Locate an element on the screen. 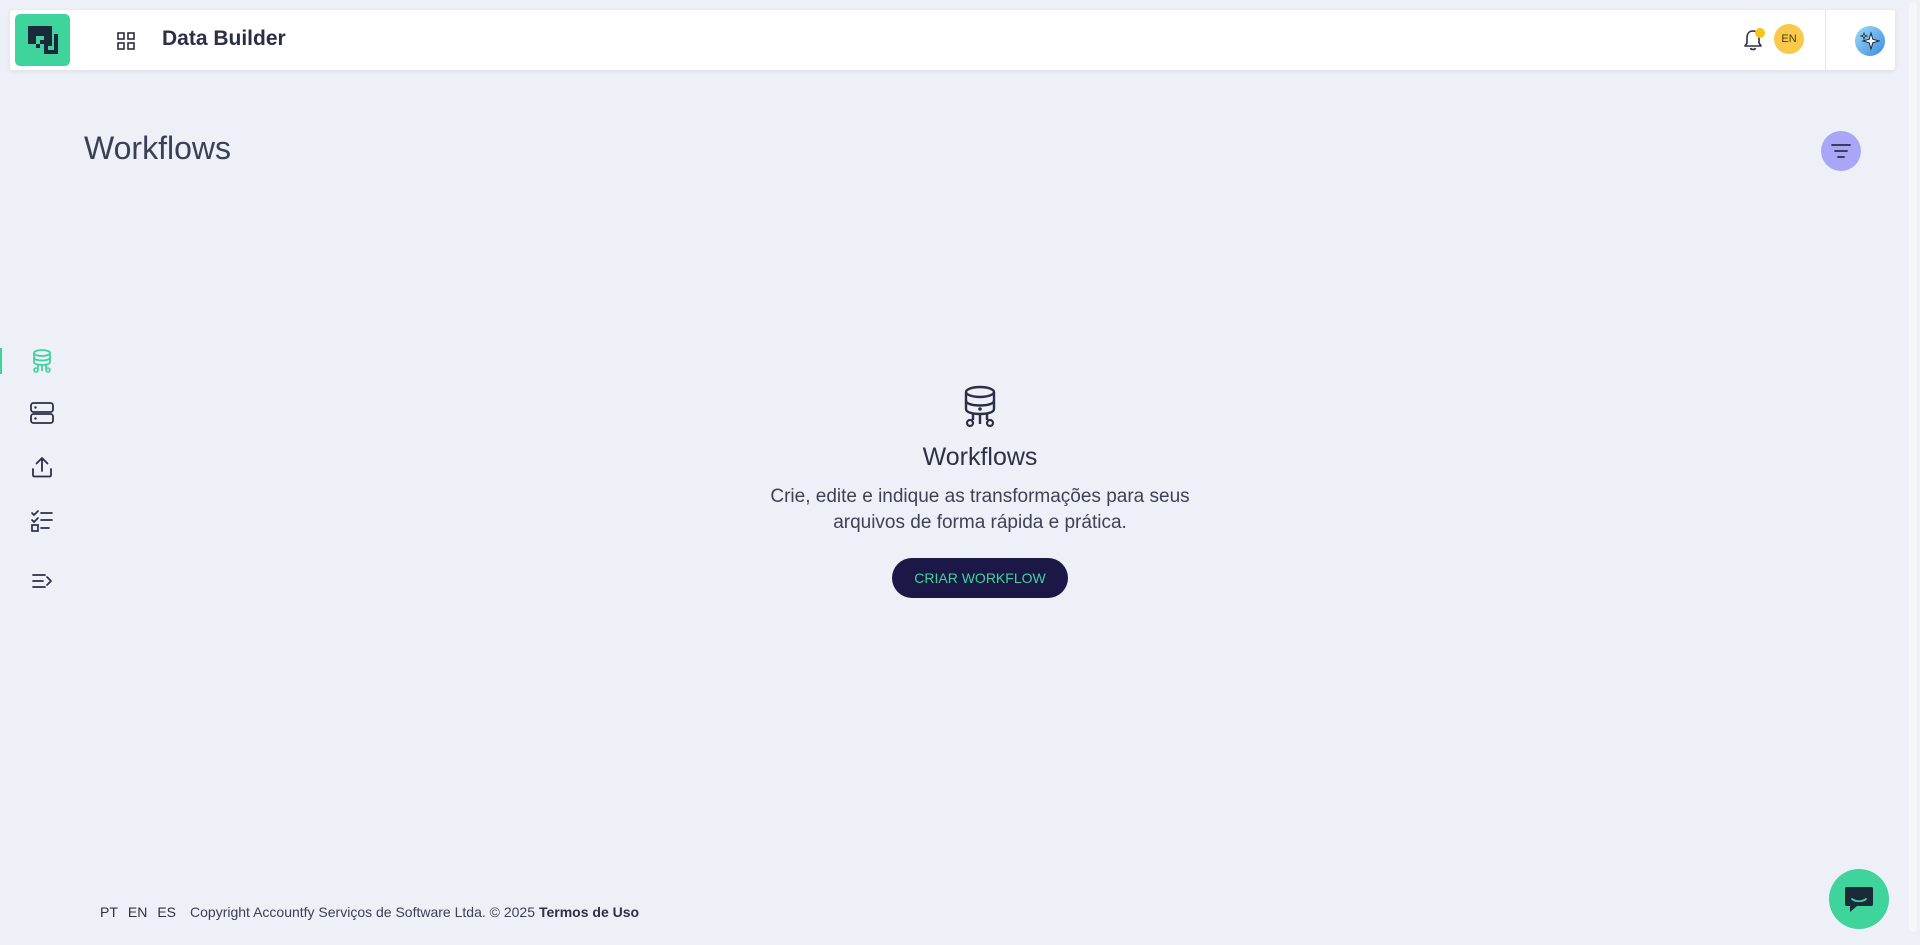  sidebar-item-servers is located at coordinates (42, 413).